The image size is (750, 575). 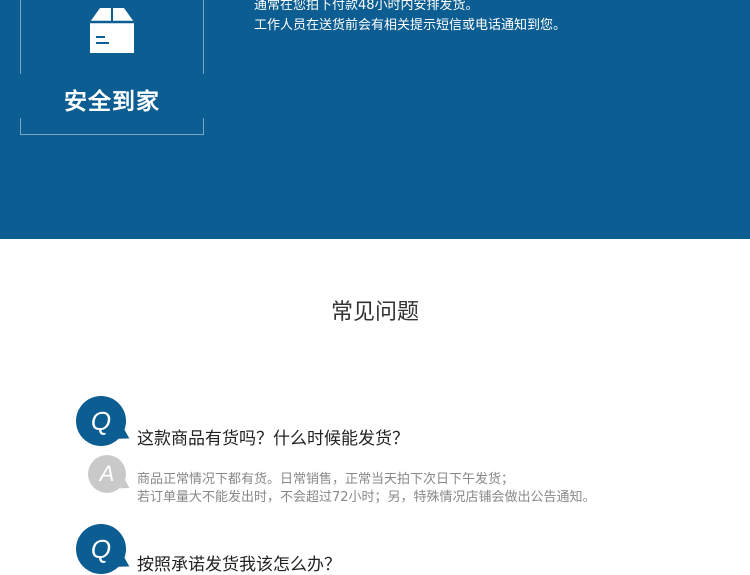 I want to click on faq-question-2: 按照承诺发货我该怎么办？, so click(x=239, y=565).